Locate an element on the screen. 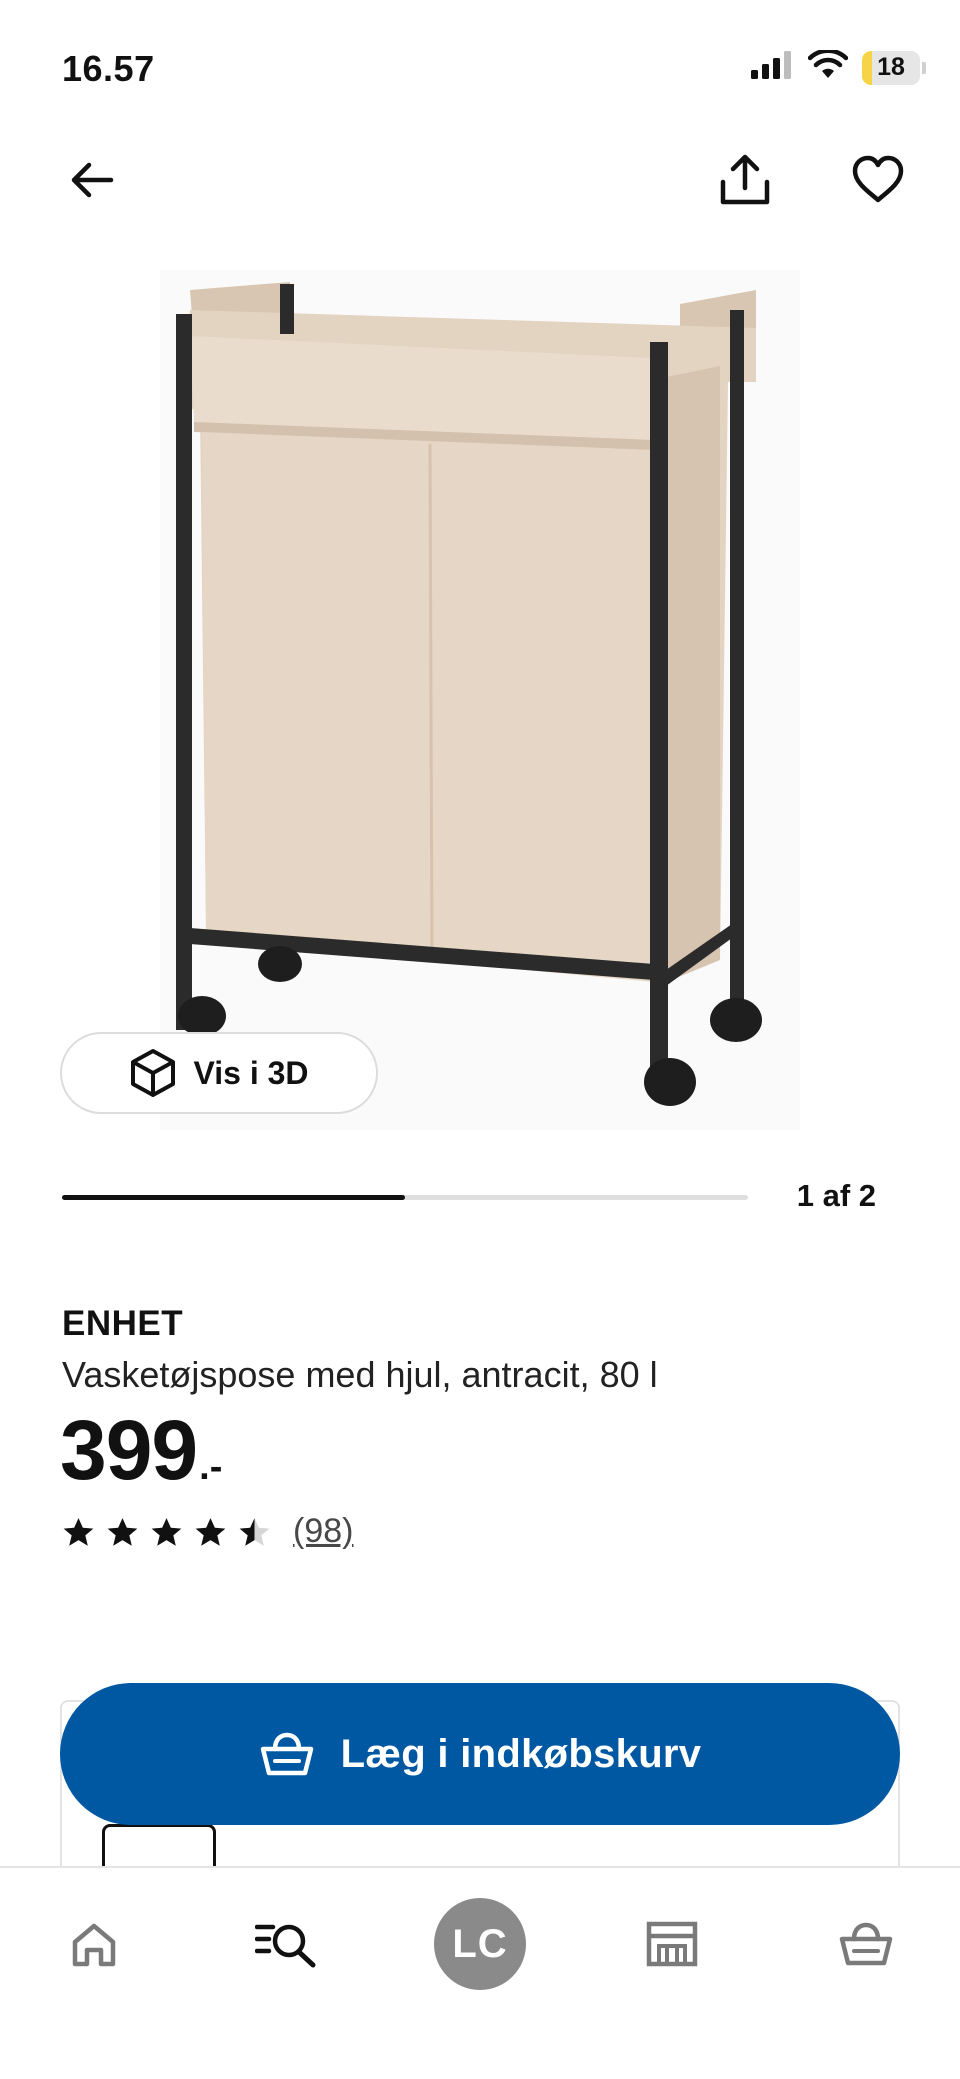 This screenshot has width=960, height=2079. share-button is located at coordinates (745, 180).